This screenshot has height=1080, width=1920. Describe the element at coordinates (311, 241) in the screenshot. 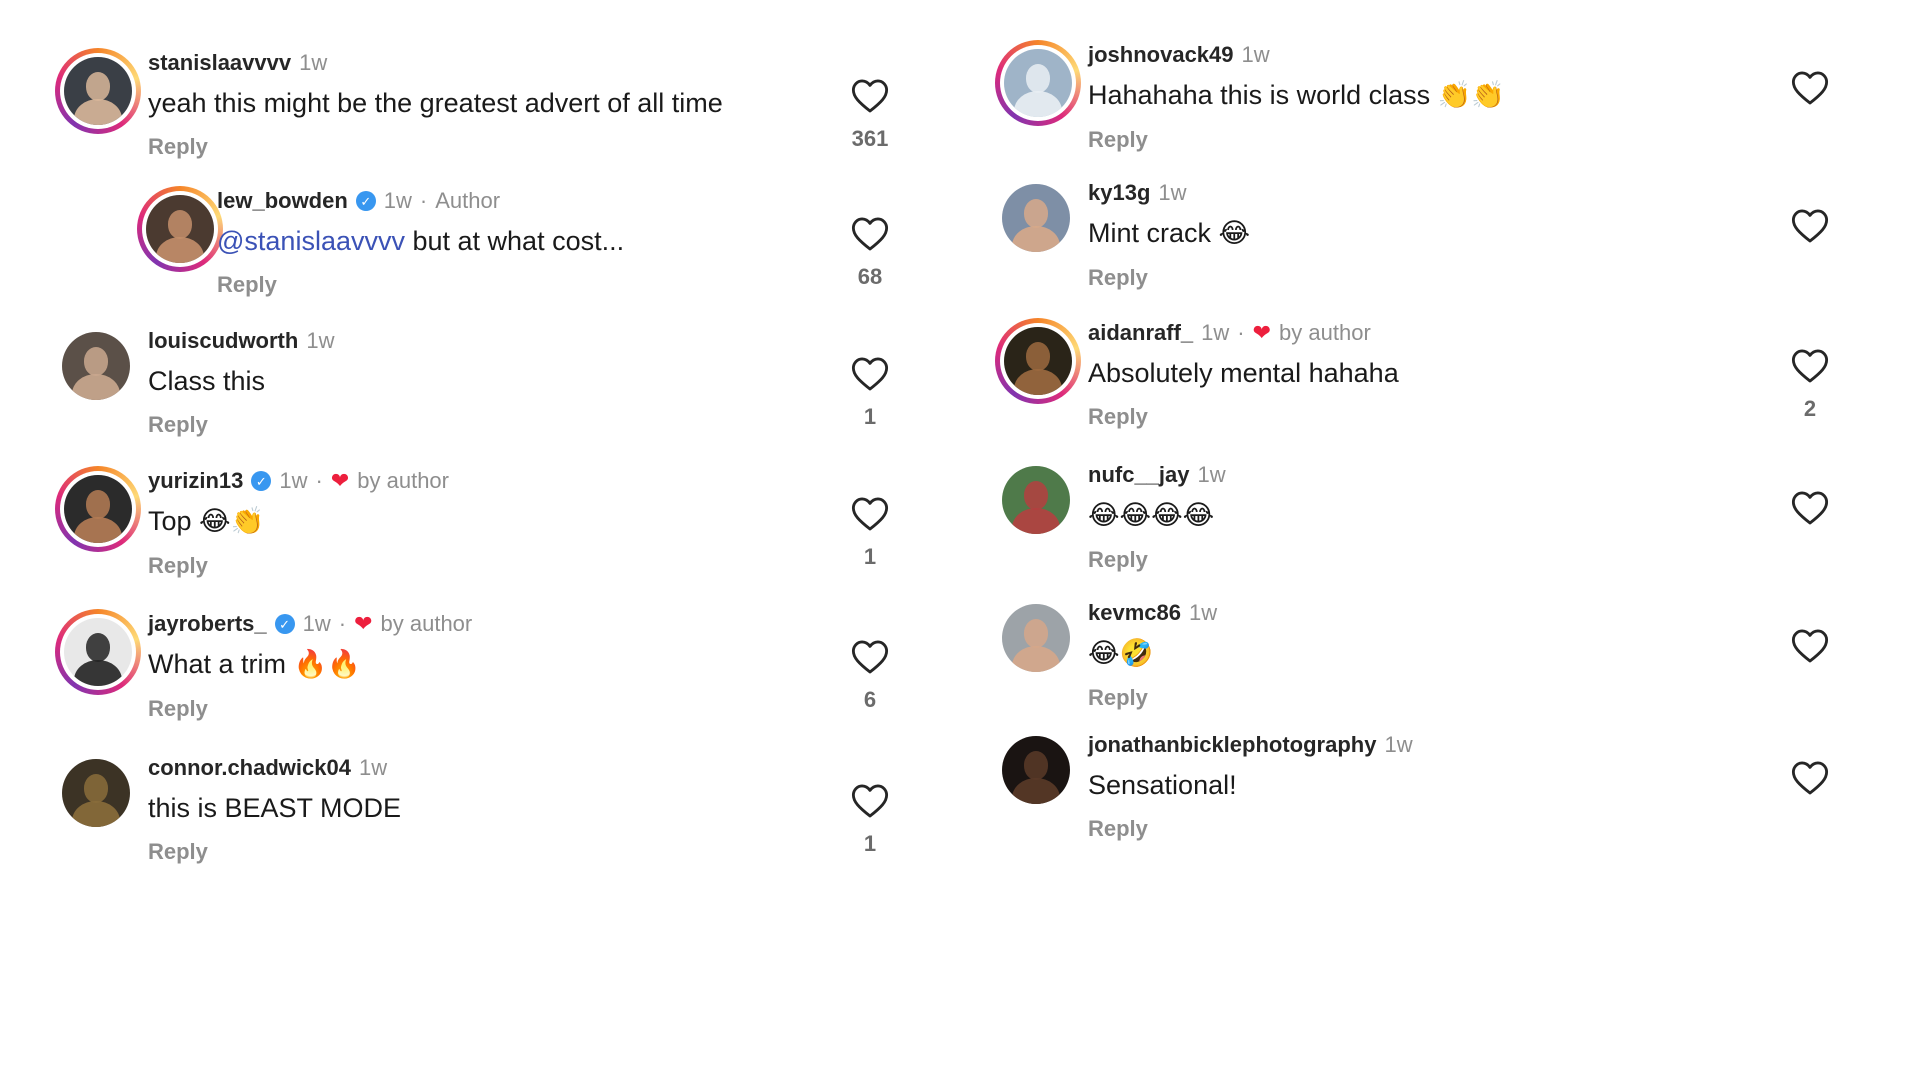

I see `mention-link: @stanislaavvvv` at that location.